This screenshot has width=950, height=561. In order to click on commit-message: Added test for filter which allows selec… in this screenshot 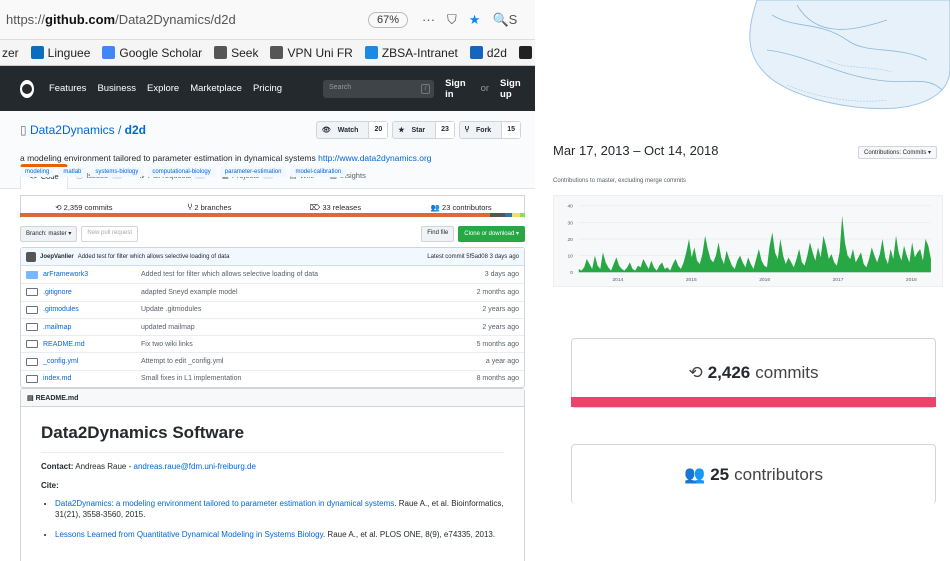, I will do `click(154, 257)`.